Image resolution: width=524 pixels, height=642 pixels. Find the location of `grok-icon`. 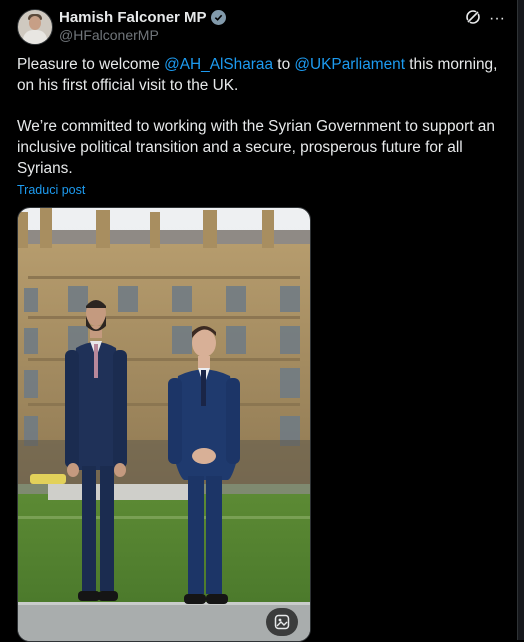

grok-icon is located at coordinates (473, 17).